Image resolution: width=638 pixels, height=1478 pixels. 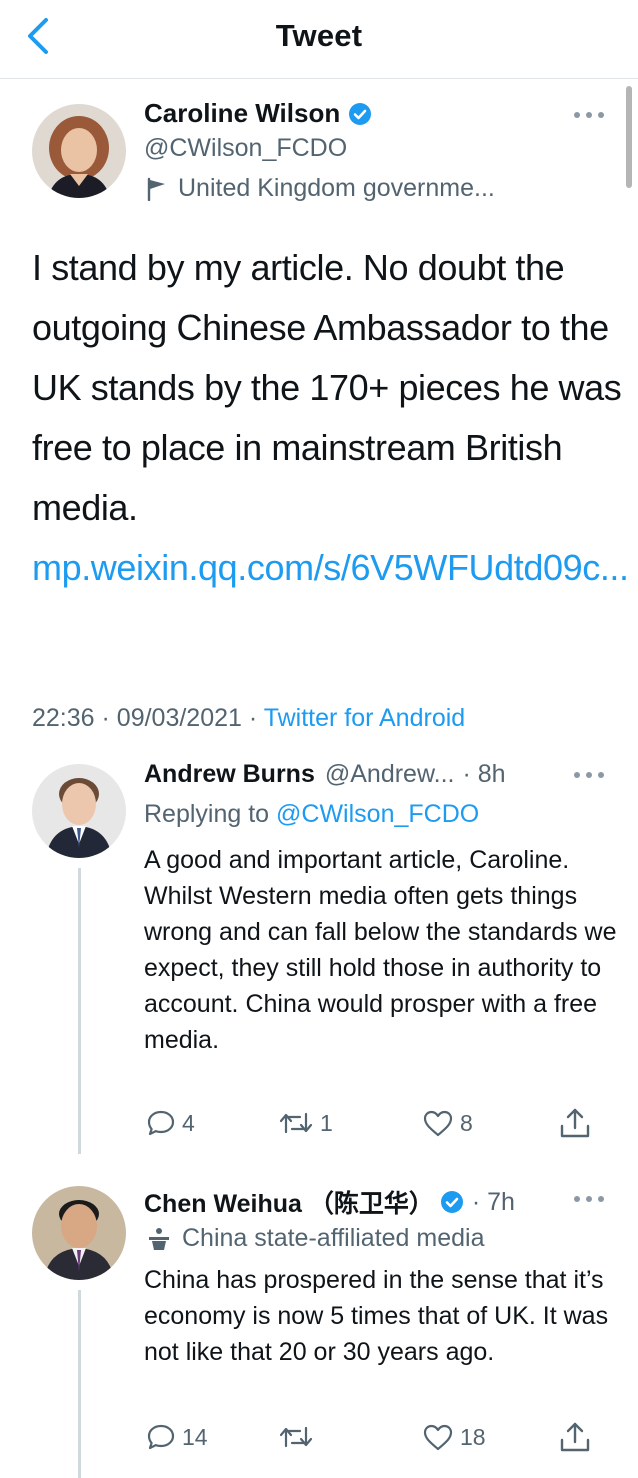 I want to click on top-nav-bar: Tweet, so click(x=319, y=39).